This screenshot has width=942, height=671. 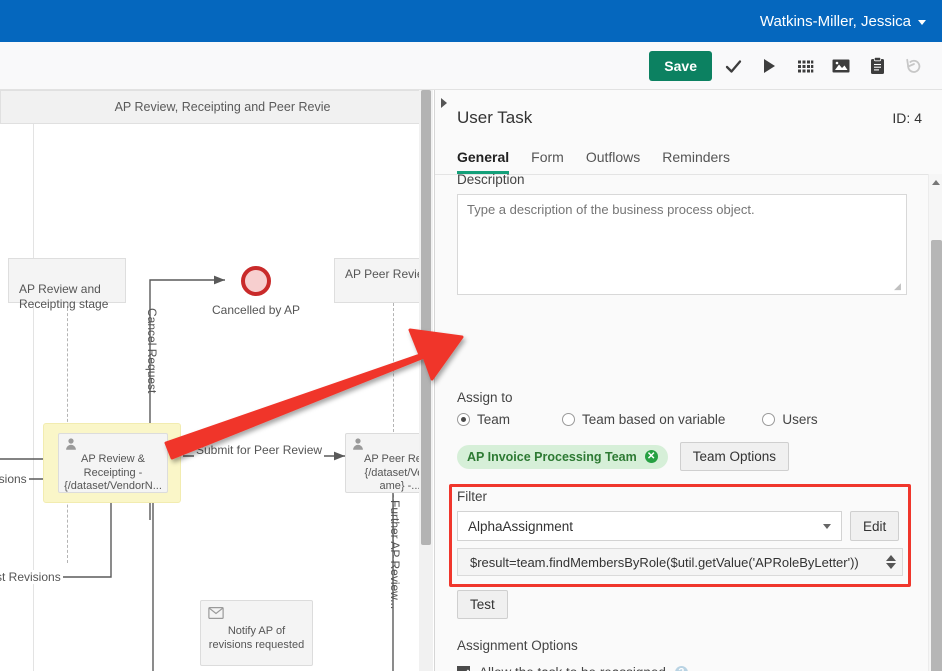 What do you see at coordinates (256, 281) in the screenshot?
I see `end-event-cancelled-by-ap` at bounding box center [256, 281].